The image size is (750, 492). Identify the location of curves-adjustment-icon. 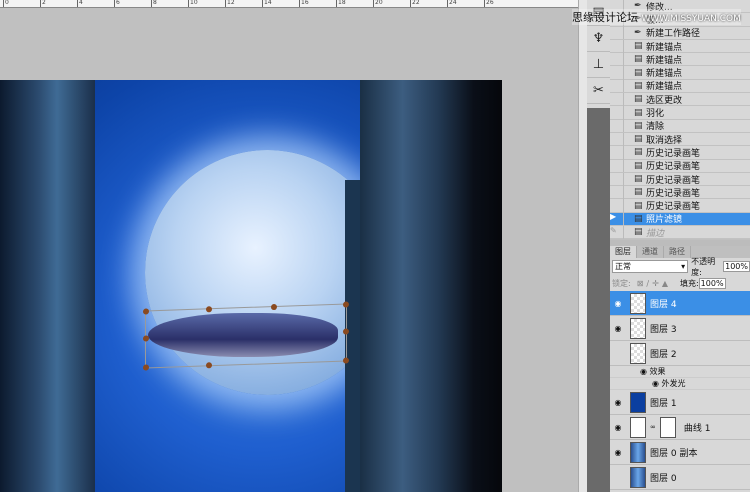
(638, 427).